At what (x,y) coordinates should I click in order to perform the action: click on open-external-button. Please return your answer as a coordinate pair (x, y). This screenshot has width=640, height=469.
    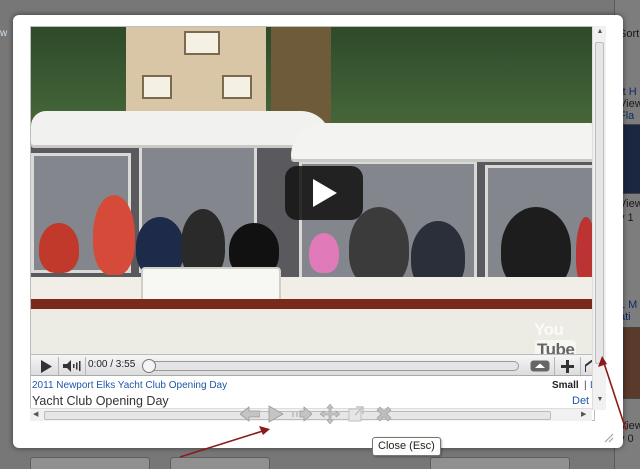
    Looking at the image, I should click on (356, 414).